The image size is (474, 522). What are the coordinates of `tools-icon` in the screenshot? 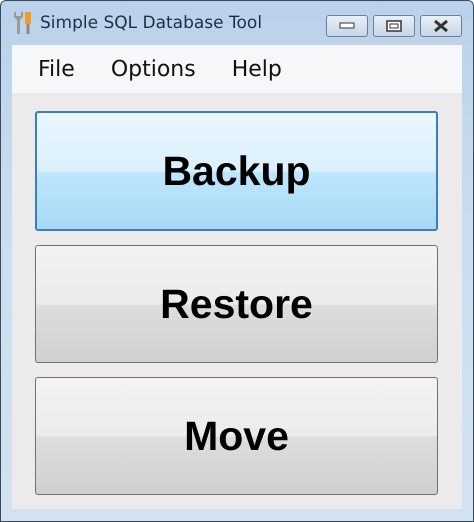 It's located at (23, 23).